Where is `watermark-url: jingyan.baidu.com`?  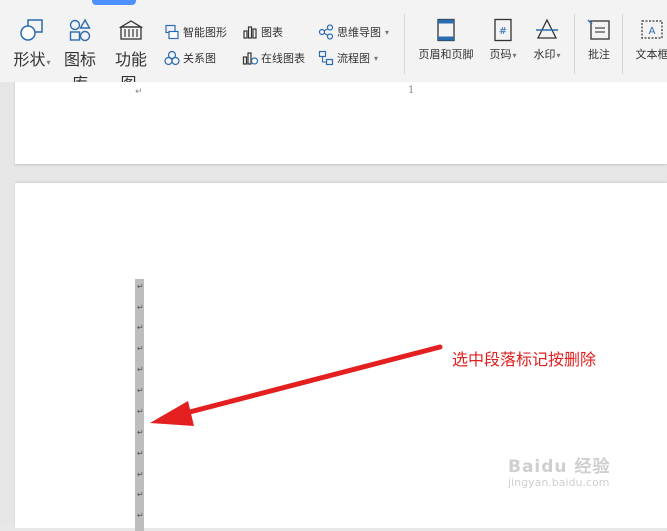 watermark-url: jingyan.baidu.com is located at coordinates (559, 482).